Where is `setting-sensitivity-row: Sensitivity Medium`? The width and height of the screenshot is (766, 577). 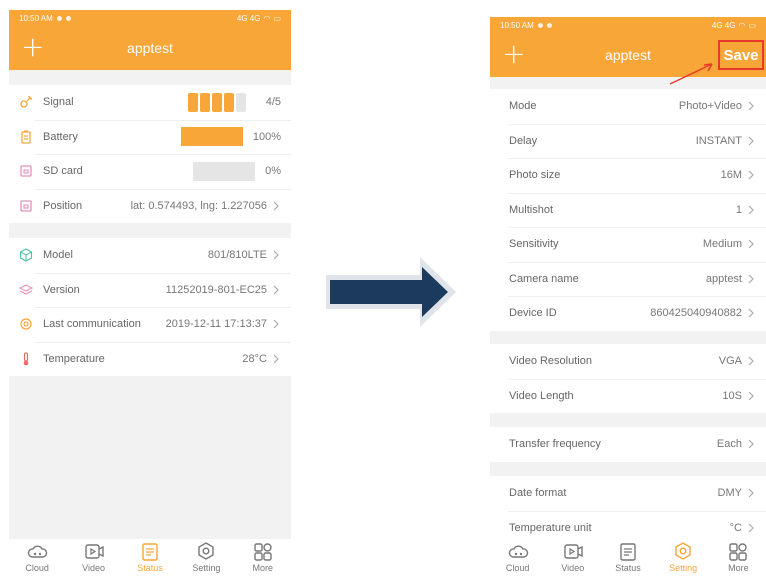
setting-sensitivity-row: Sensitivity Medium is located at coordinates (628, 244).